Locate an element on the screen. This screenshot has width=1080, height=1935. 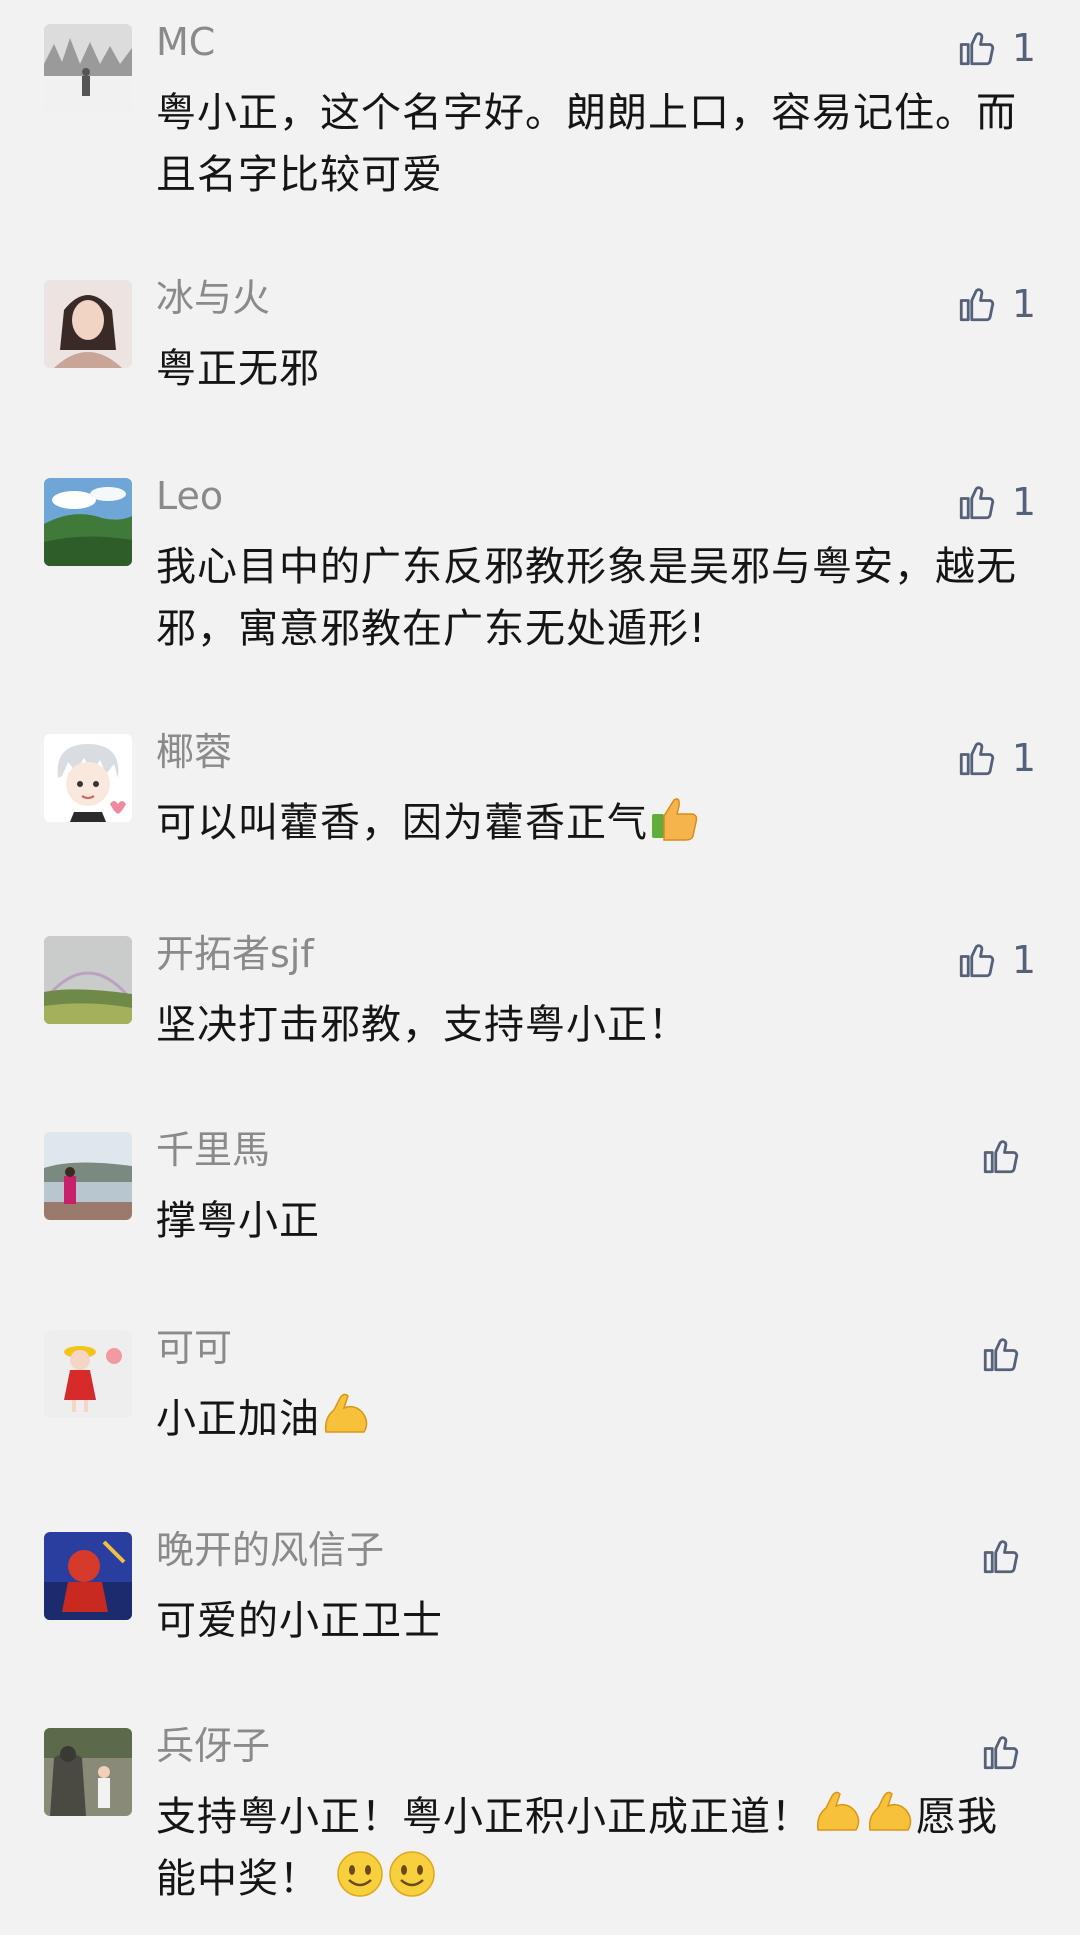
mountain-sky-photo-icon is located at coordinates (88, 522).